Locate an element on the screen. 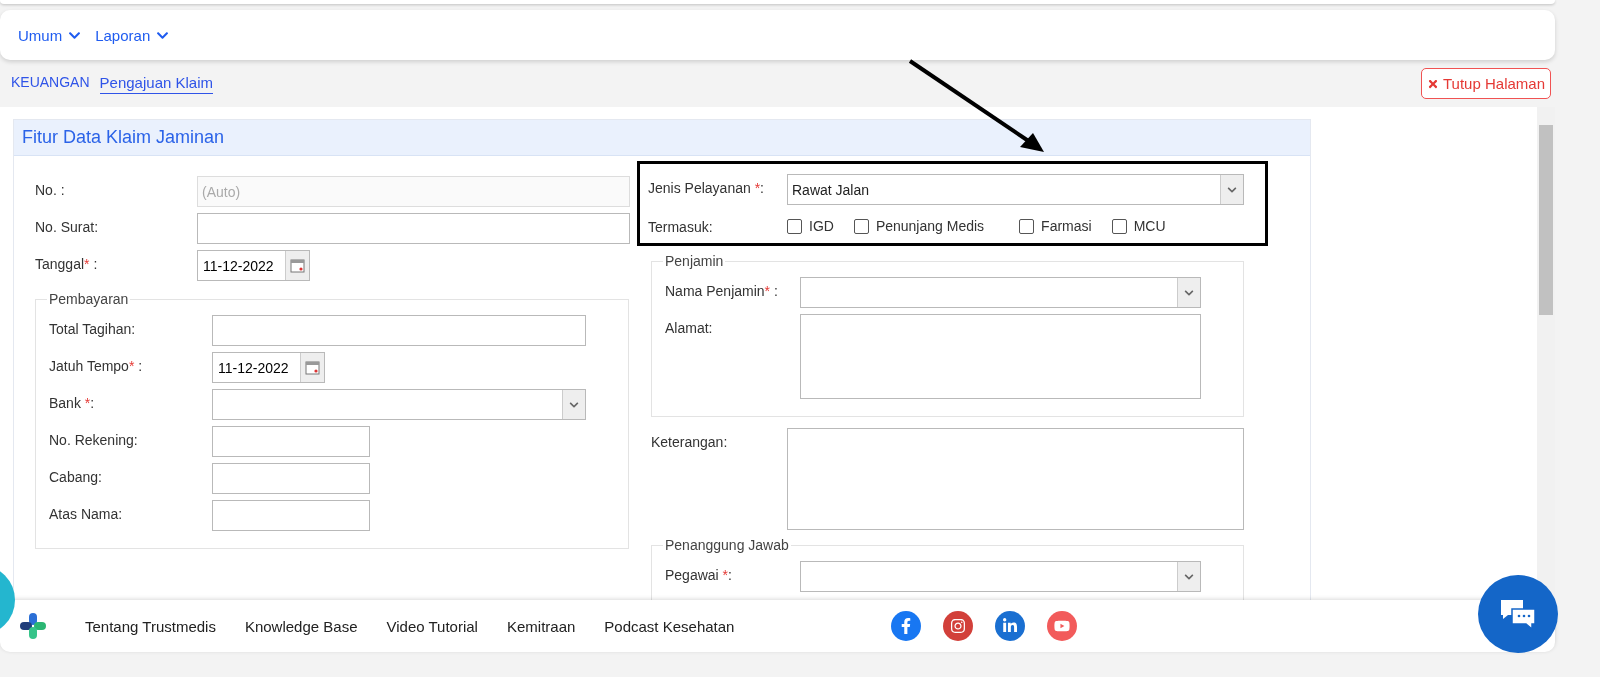 This screenshot has width=1600, height=677. field-label: Cabang: is located at coordinates (76, 476).